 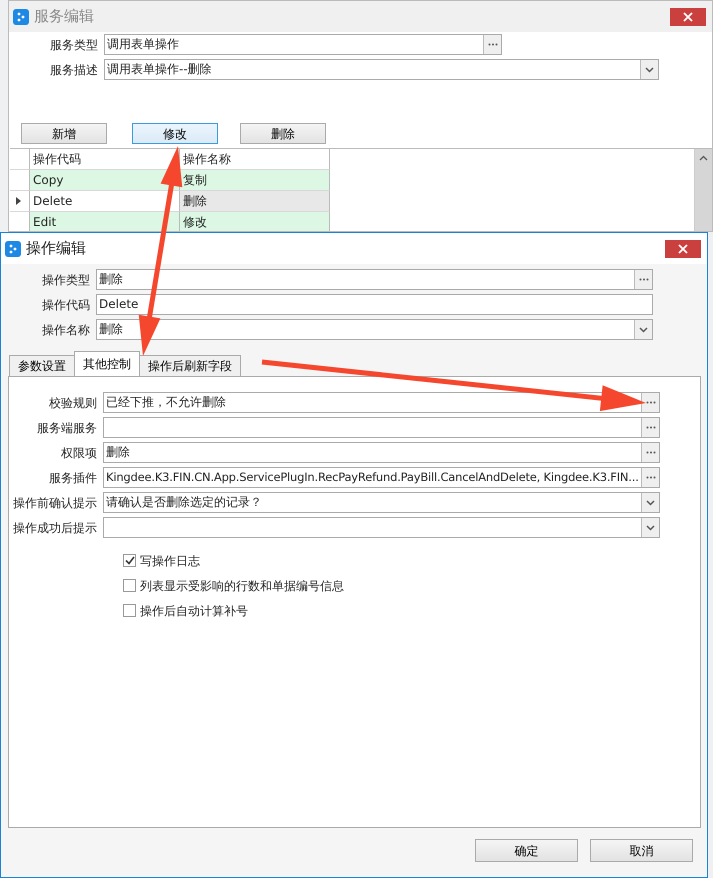 I want to click on field-label: 服务类型, so click(x=74, y=45).